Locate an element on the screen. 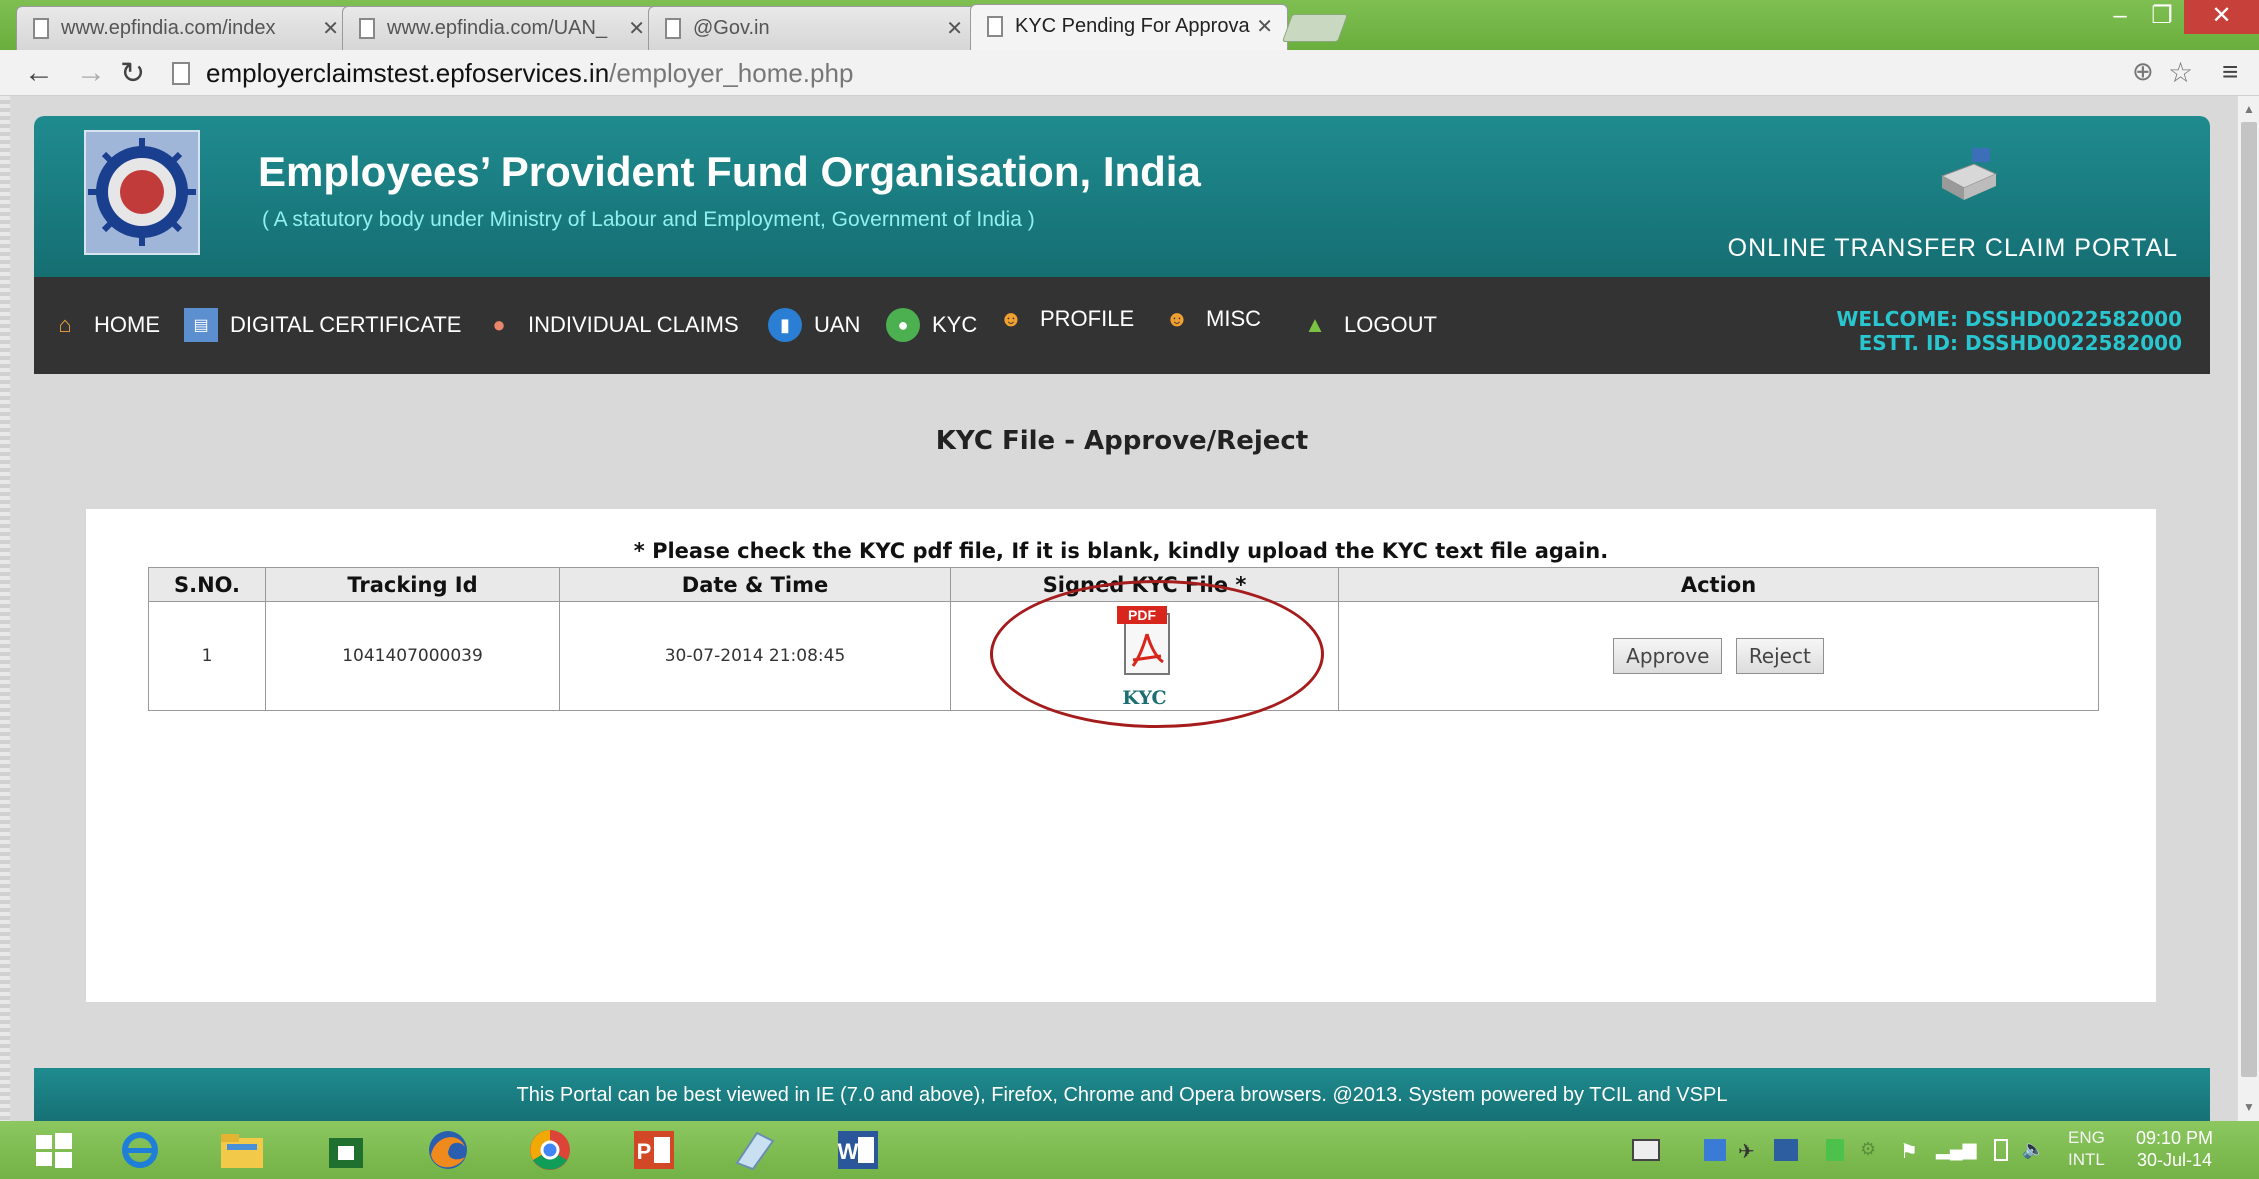  store-icon is located at coordinates (346, 1150).